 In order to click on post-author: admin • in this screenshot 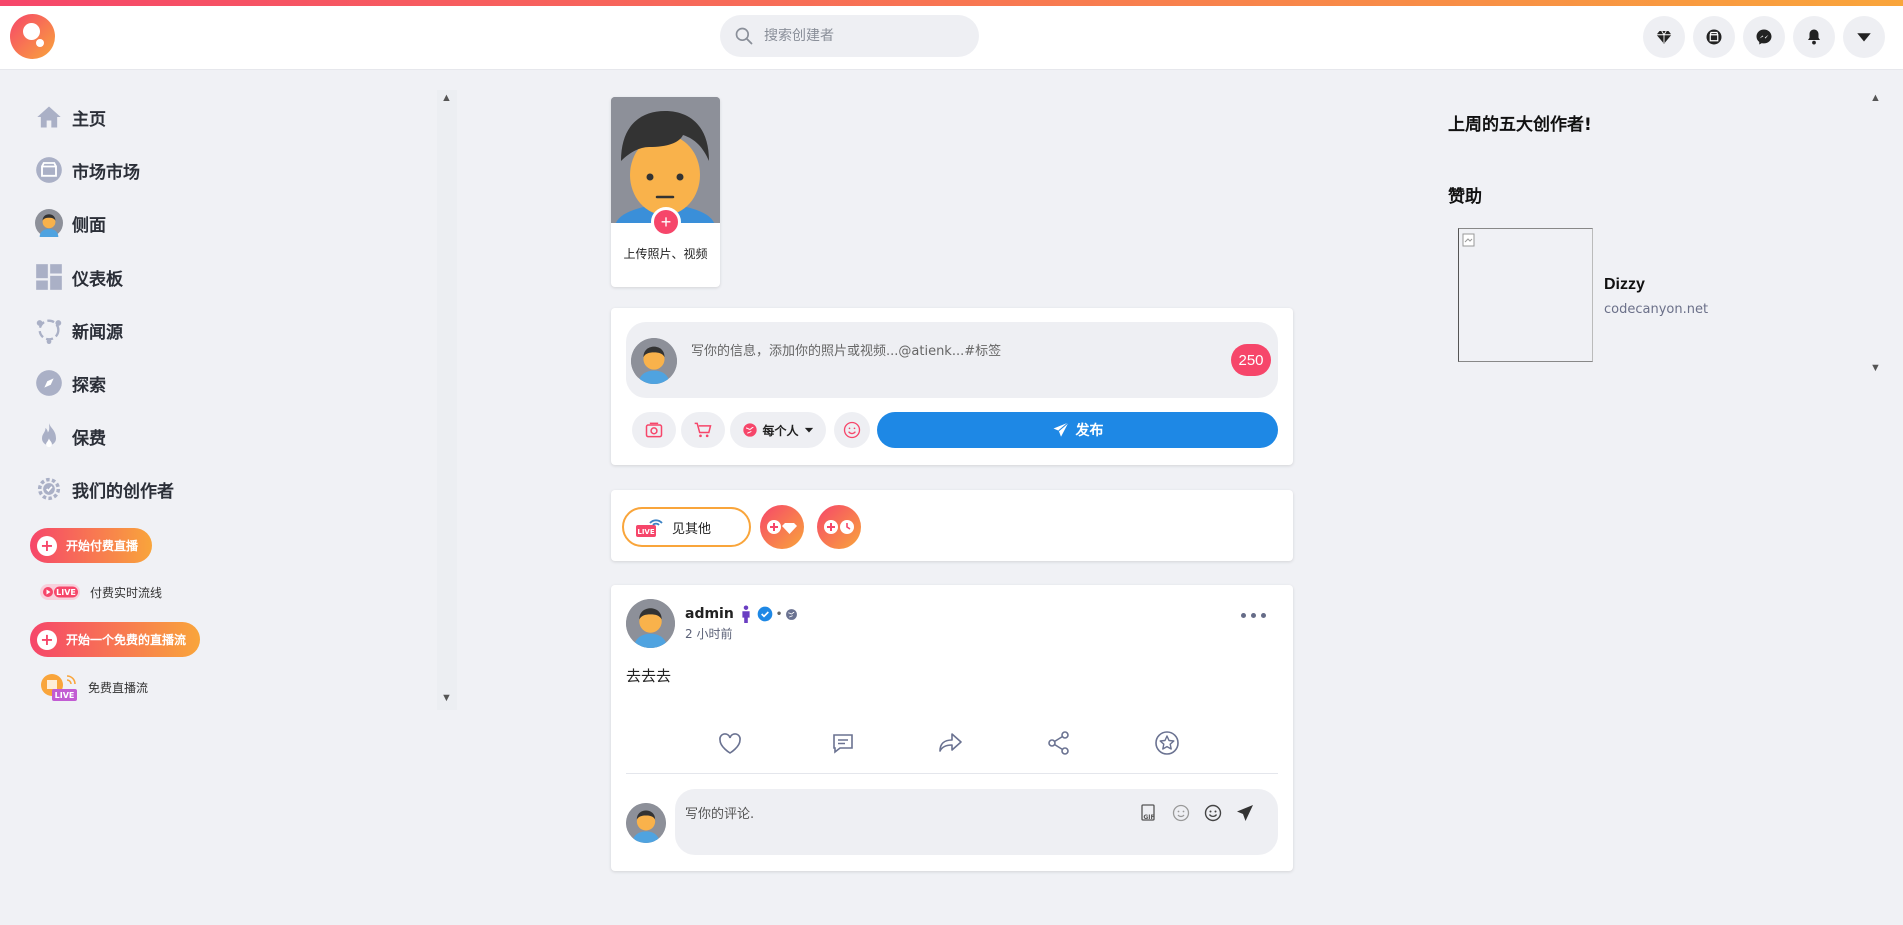, I will do `click(741, 614)`.